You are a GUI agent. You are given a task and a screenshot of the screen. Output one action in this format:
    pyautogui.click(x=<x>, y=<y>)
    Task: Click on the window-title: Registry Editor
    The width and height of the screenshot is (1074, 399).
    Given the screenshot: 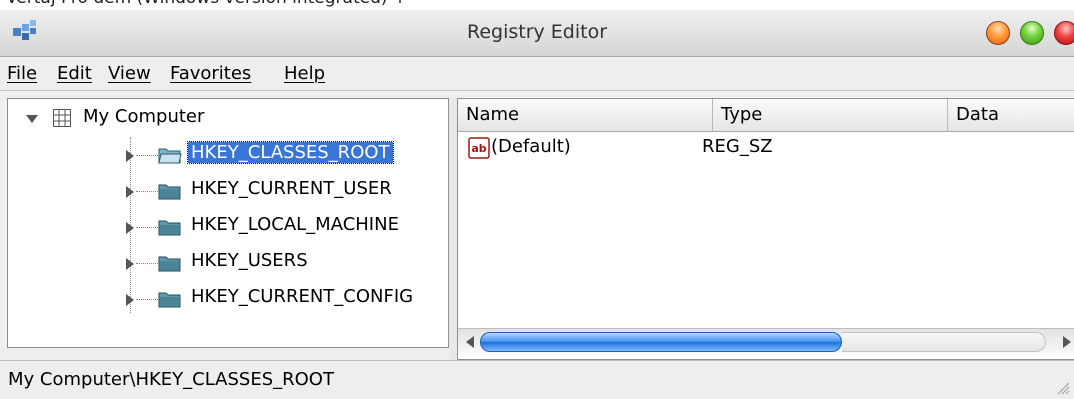 What is the action you would take?
    pyautogui.click(x=537, y=32)
    